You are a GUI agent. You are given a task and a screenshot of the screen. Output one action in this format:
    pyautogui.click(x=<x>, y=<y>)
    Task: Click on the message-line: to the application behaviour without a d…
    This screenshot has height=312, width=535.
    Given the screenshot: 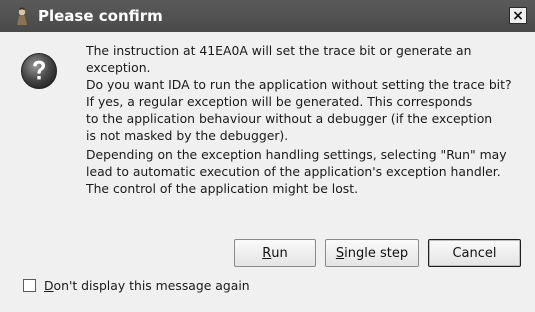 What is the action you would take?
    pyautogui.click(x=289, y=118)
    